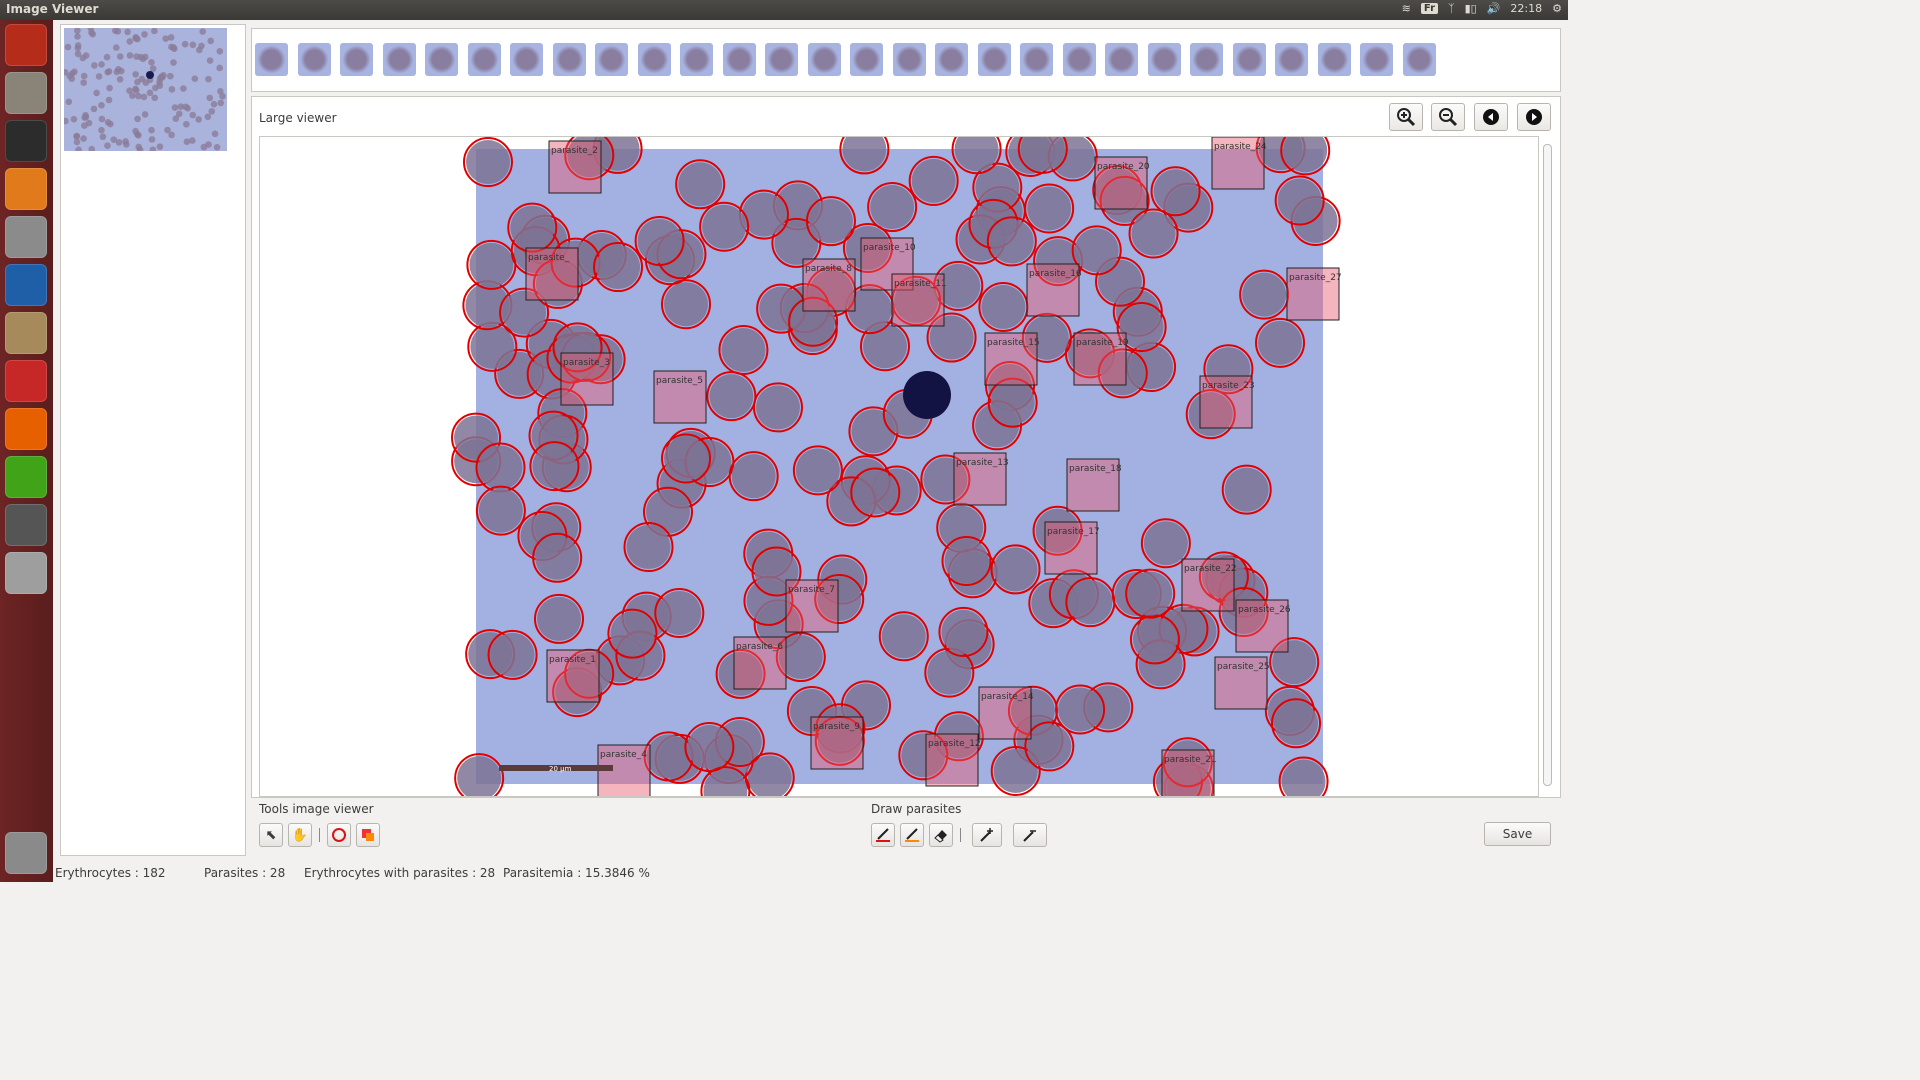 This screenshot has width=1920, height=1080. I want to click on trash-icon, so click(26, 853).